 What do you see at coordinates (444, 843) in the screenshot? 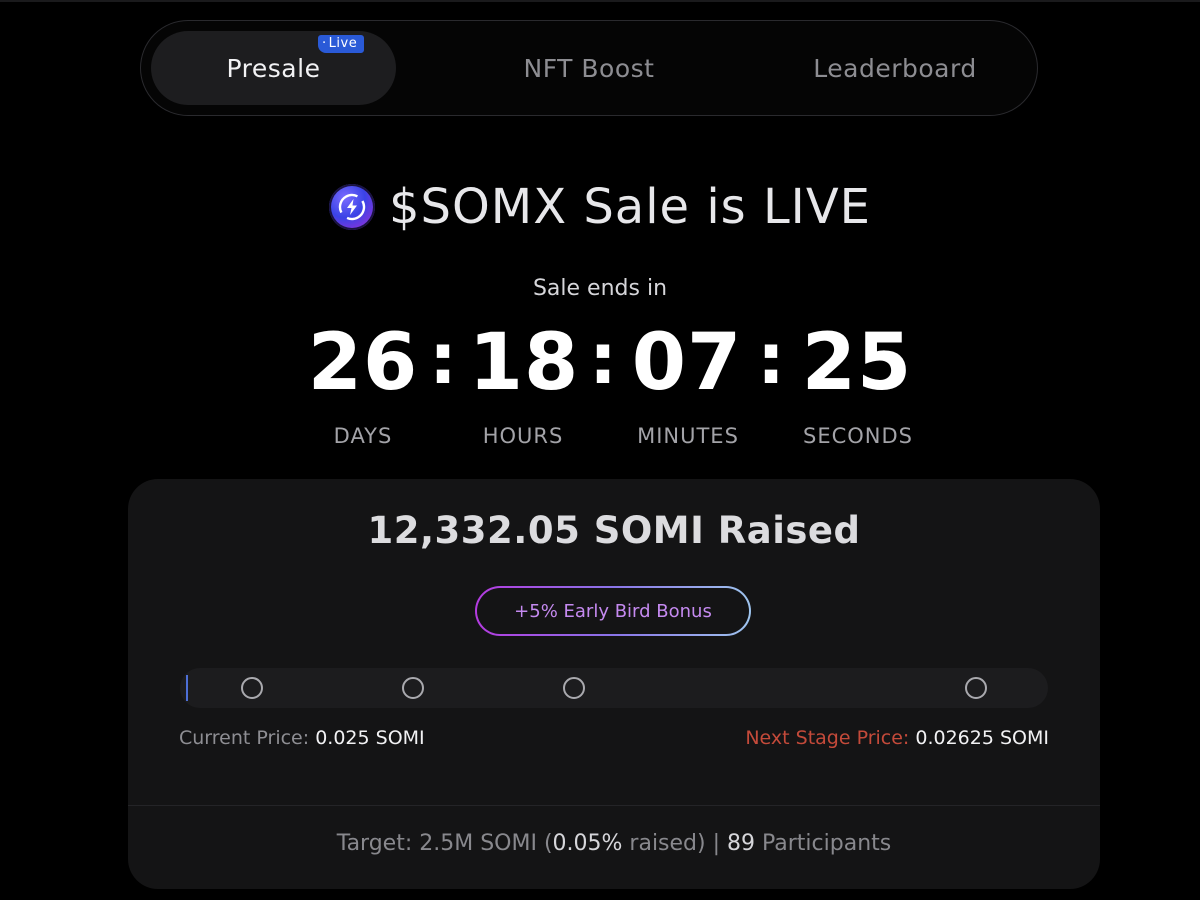
I see `target-prefix: Target: 2.5M SOMI (` at bounding box center [444, 843].